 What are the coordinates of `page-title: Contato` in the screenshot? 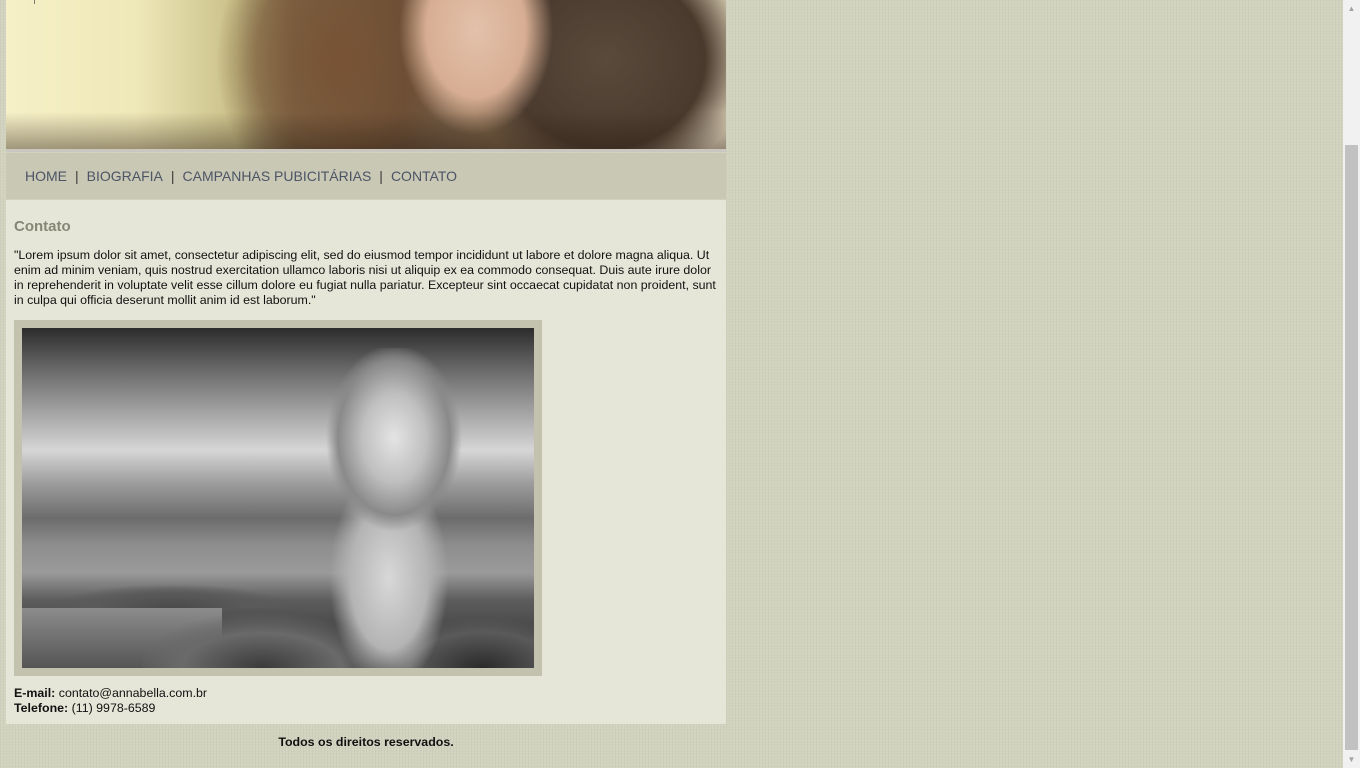 It's located at (42, 226).